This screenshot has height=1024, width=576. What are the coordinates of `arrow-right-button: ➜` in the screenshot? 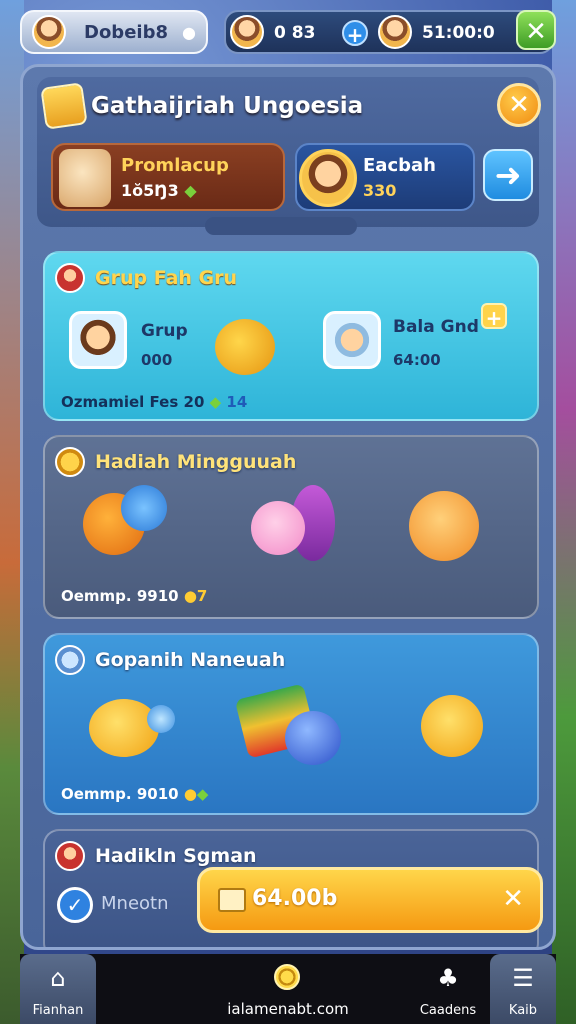 It's located at (508, 175).